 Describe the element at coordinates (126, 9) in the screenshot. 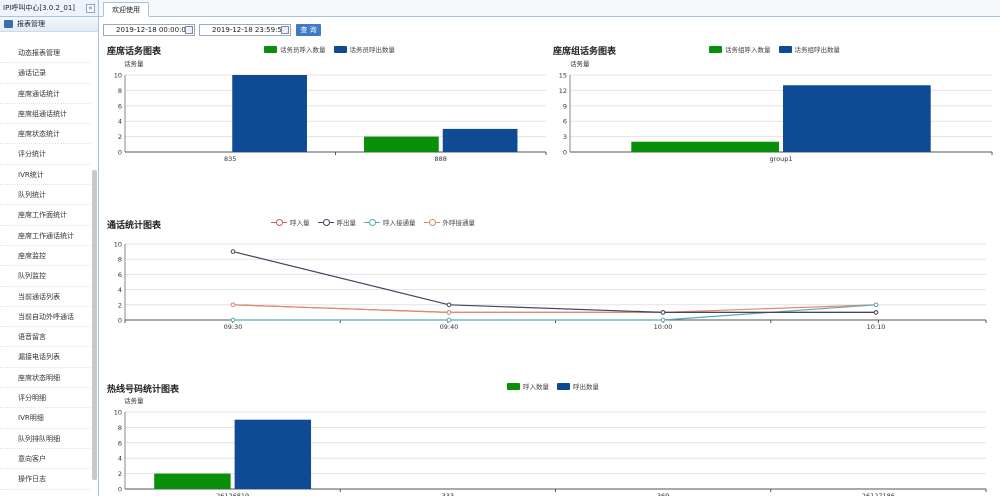

I see `tab-welcome: 欢迎使用` at that location.